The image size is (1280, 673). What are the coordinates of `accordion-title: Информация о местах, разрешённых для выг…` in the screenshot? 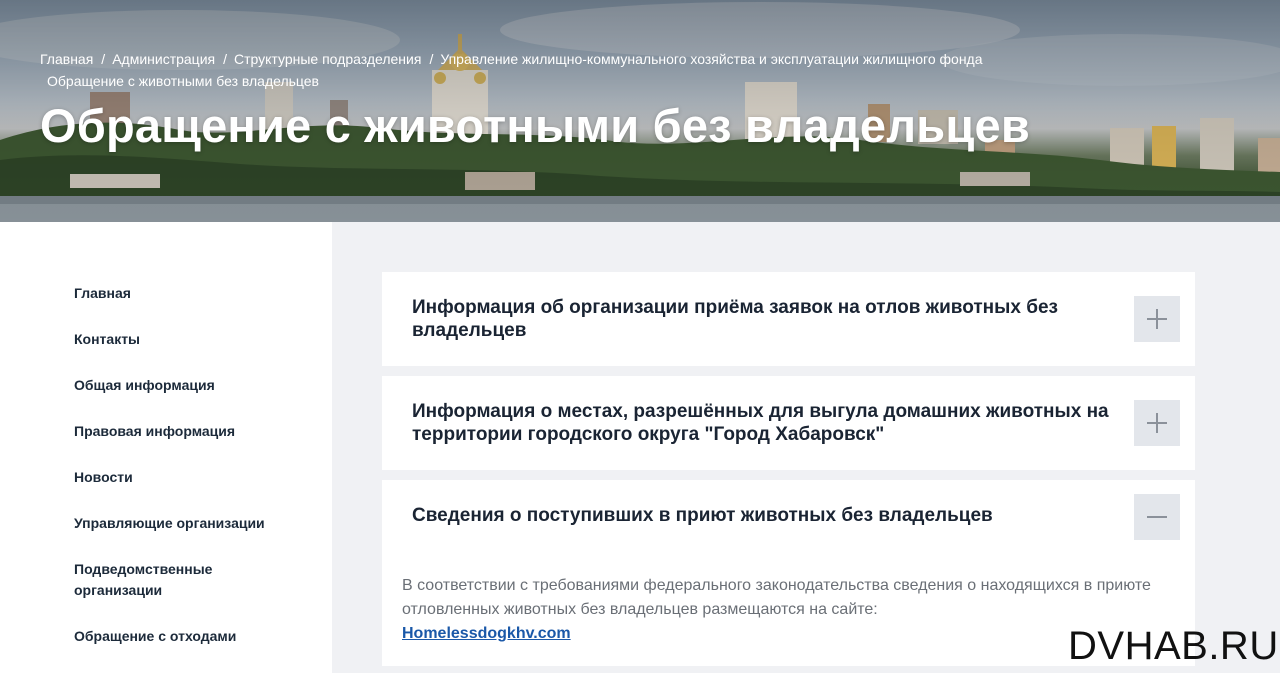 It's located at (772, 423).